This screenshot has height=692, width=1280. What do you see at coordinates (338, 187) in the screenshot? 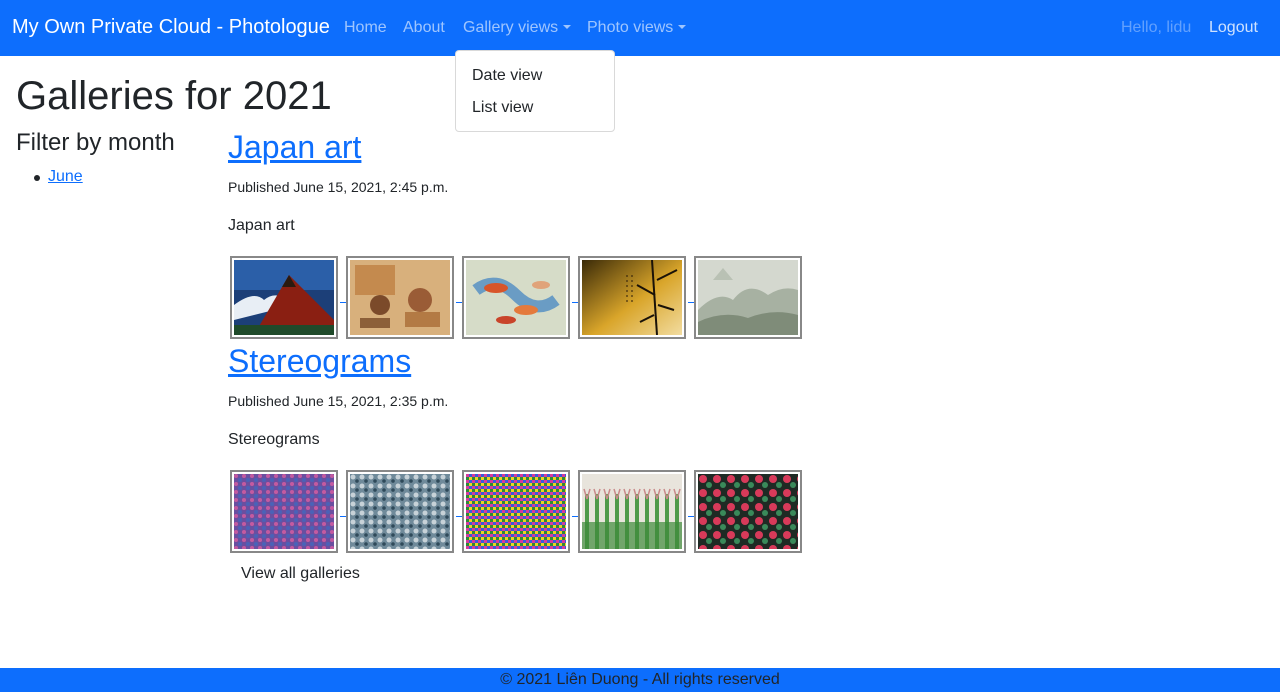
I see `gallery-published-date: Published June 15, 2021, 2:45 p.m.` at bounding box center [338, 187].